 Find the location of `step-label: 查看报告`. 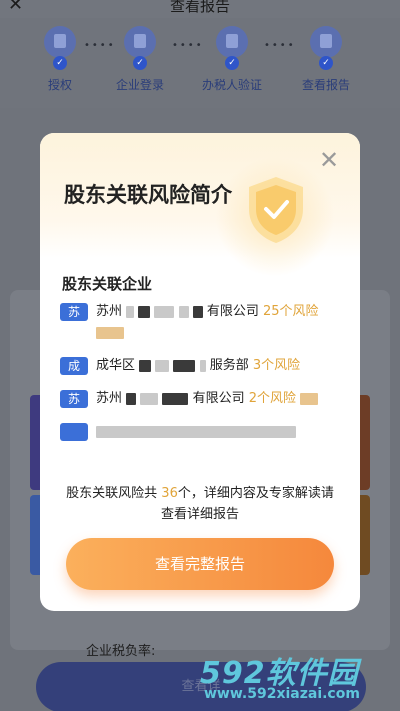

step-label: 查看报告 is located at coordinates (325, 85).